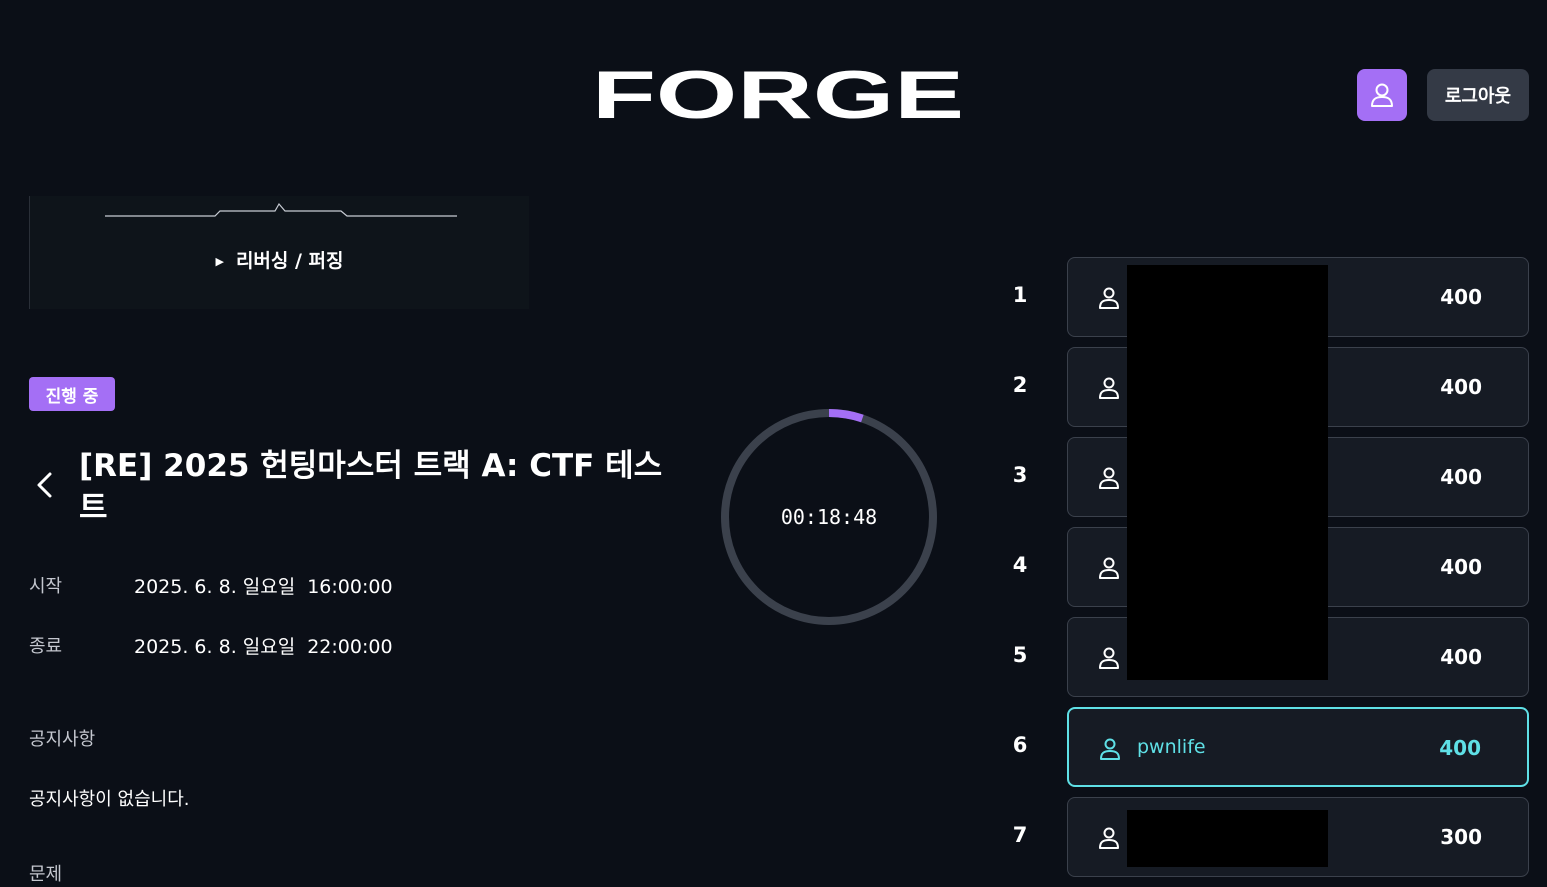 This screenshot has height=887, width=1547. I want to click on end-time: 22:00:00, so click(350, 647).